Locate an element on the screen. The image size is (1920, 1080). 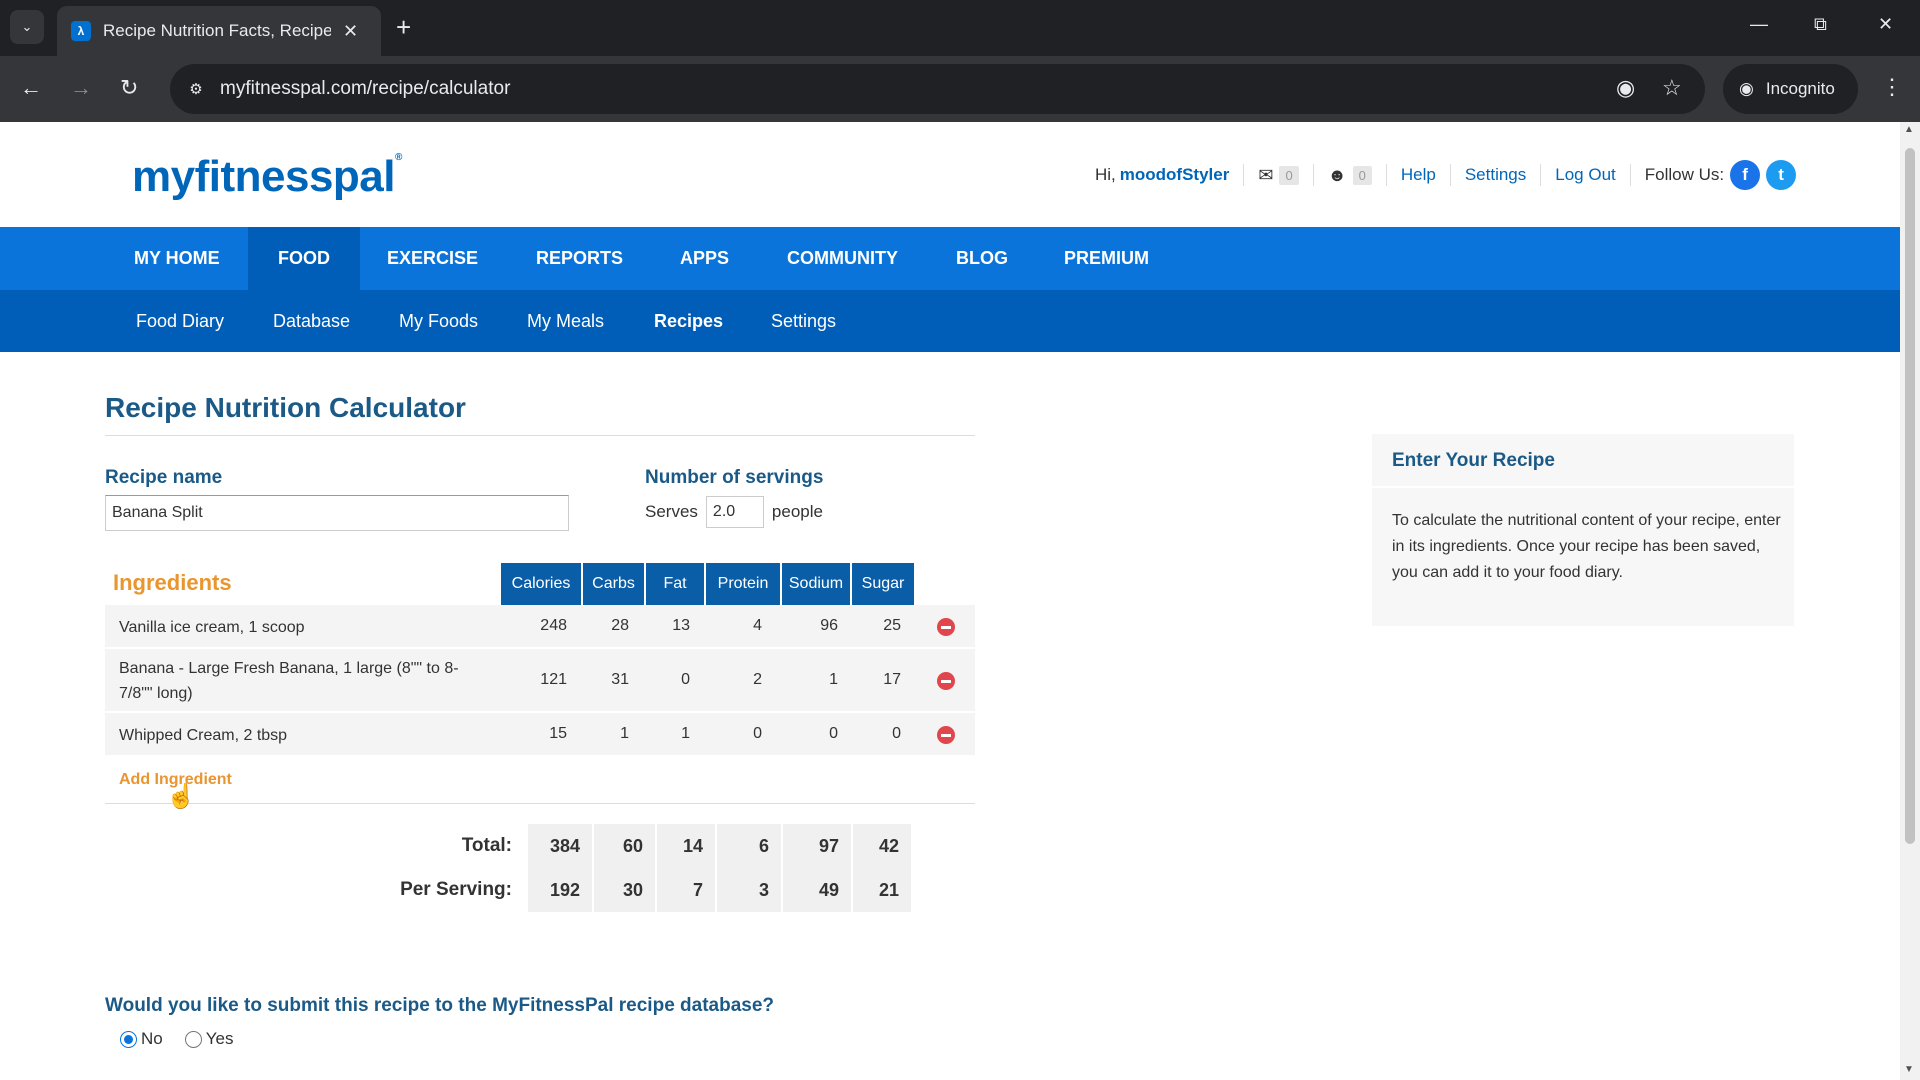
column-header-sugar: Sugar is located at coordinates (884, 584).